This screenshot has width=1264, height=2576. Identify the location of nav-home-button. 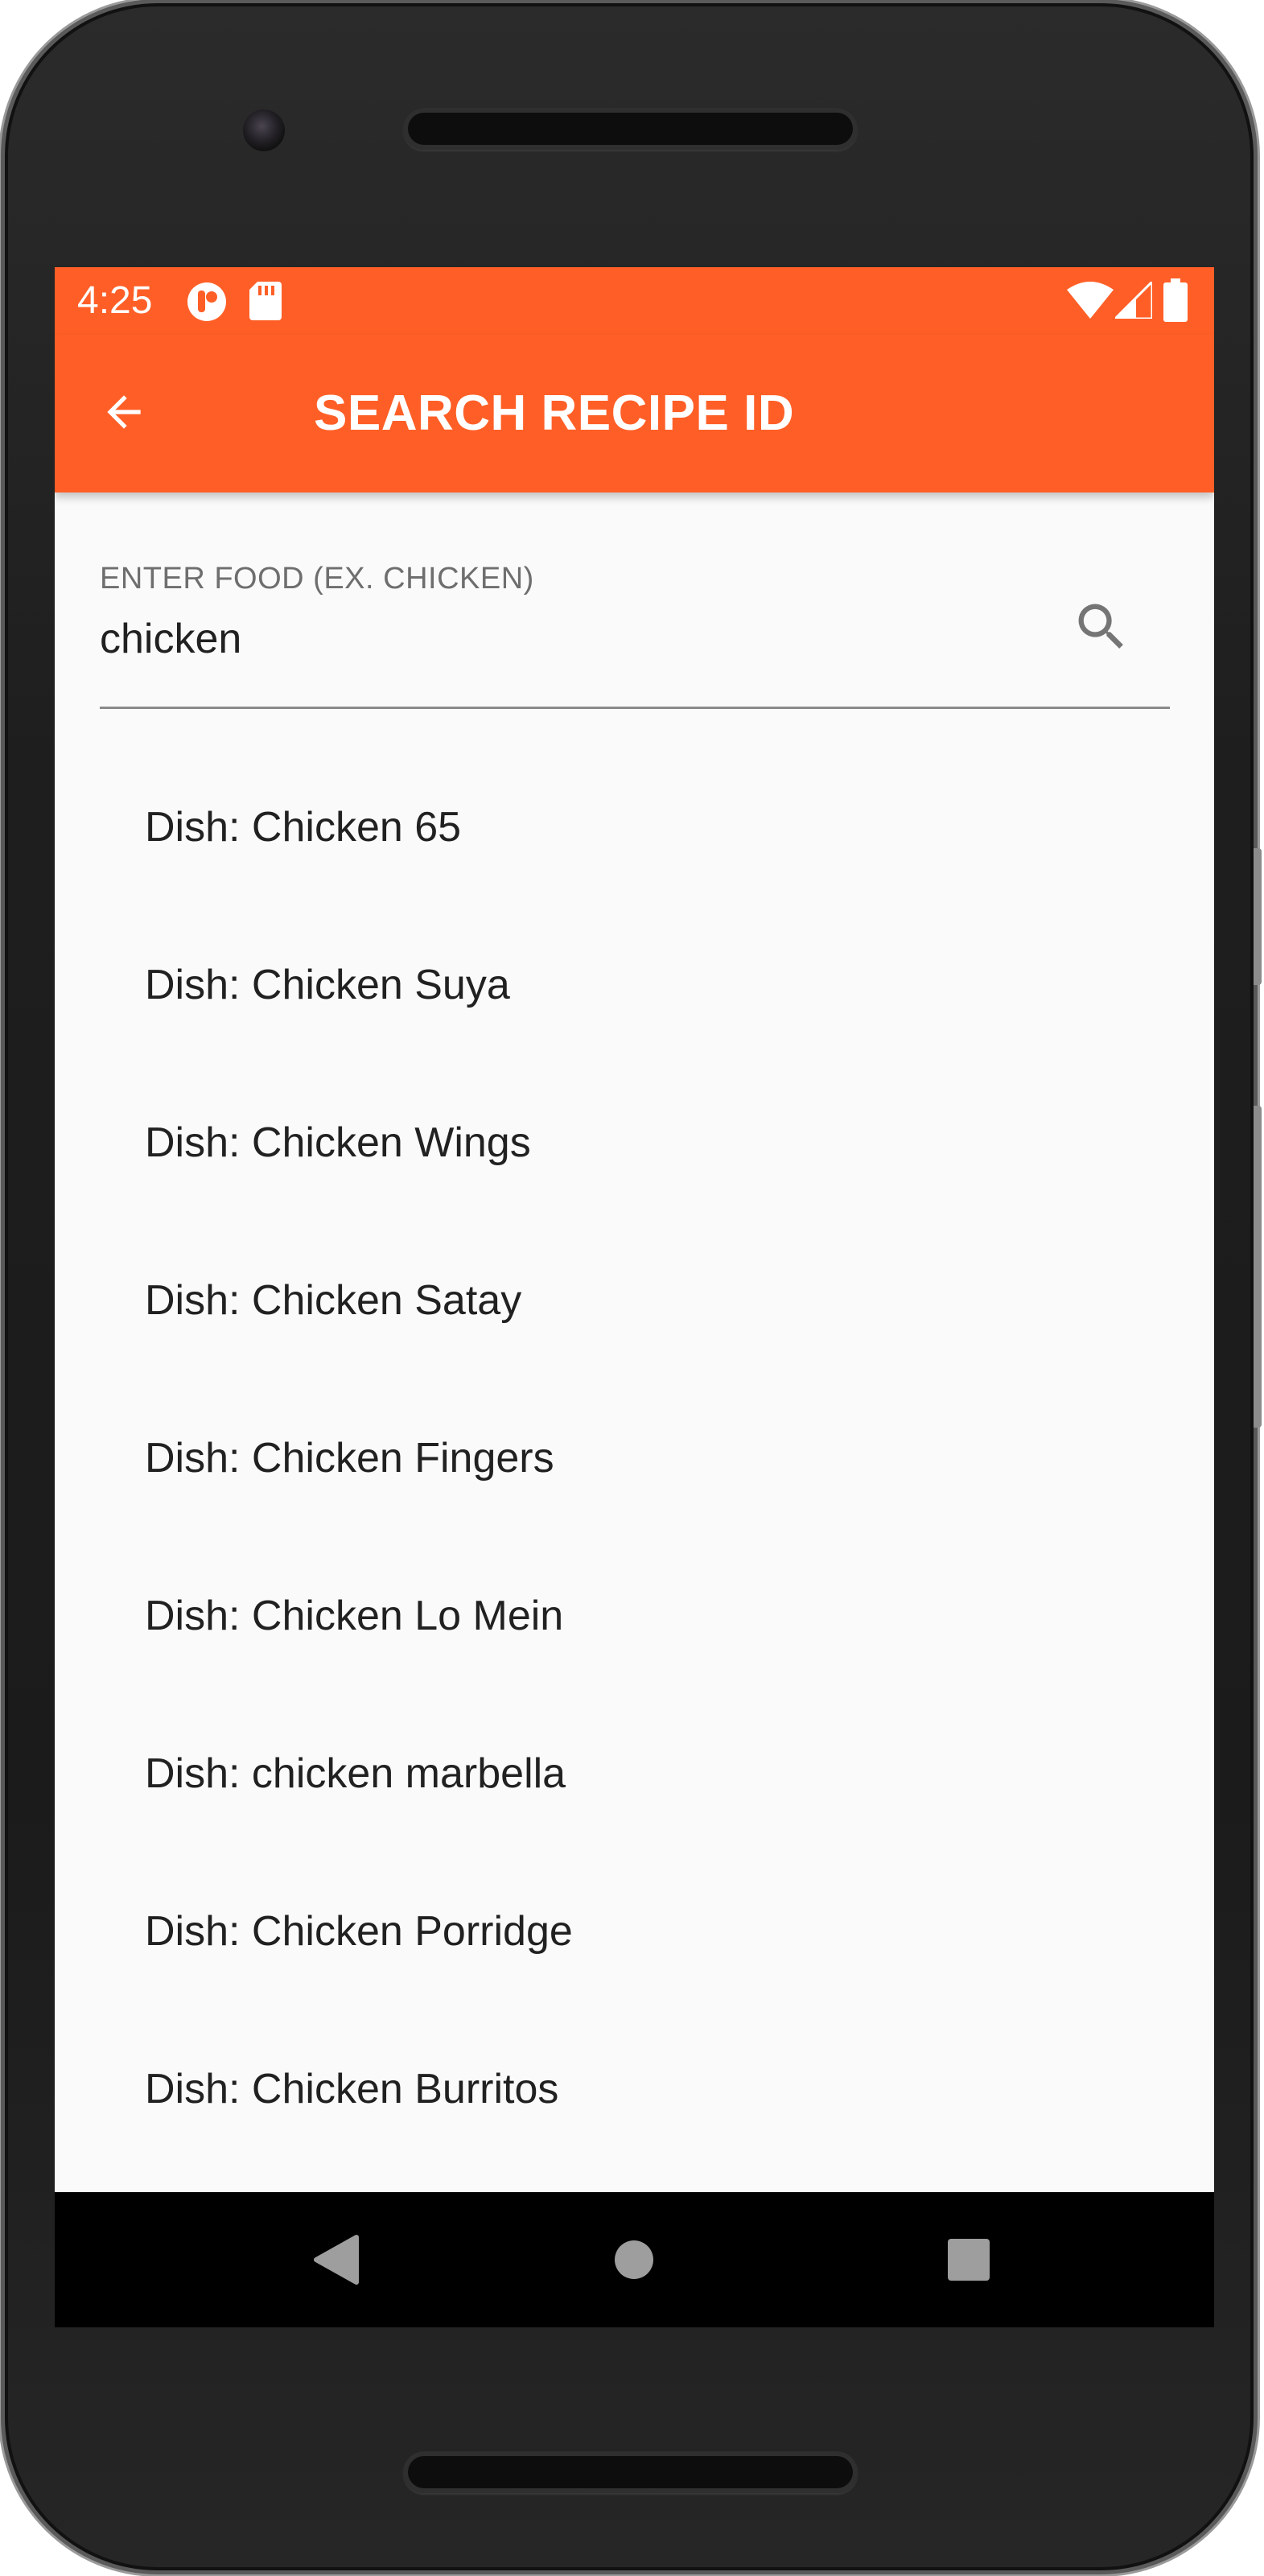
(634, 2259).